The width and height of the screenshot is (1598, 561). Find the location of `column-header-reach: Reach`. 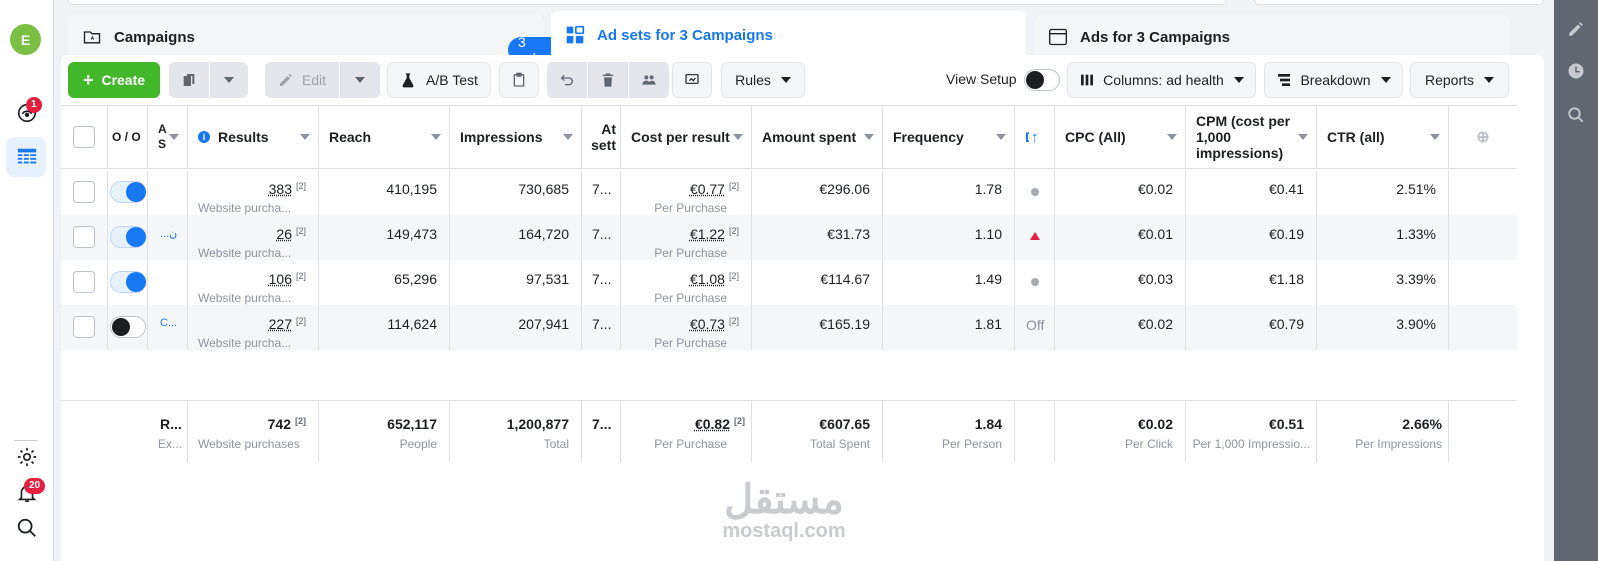

column-header-reach: Reach is located at coordinates (384, 137).